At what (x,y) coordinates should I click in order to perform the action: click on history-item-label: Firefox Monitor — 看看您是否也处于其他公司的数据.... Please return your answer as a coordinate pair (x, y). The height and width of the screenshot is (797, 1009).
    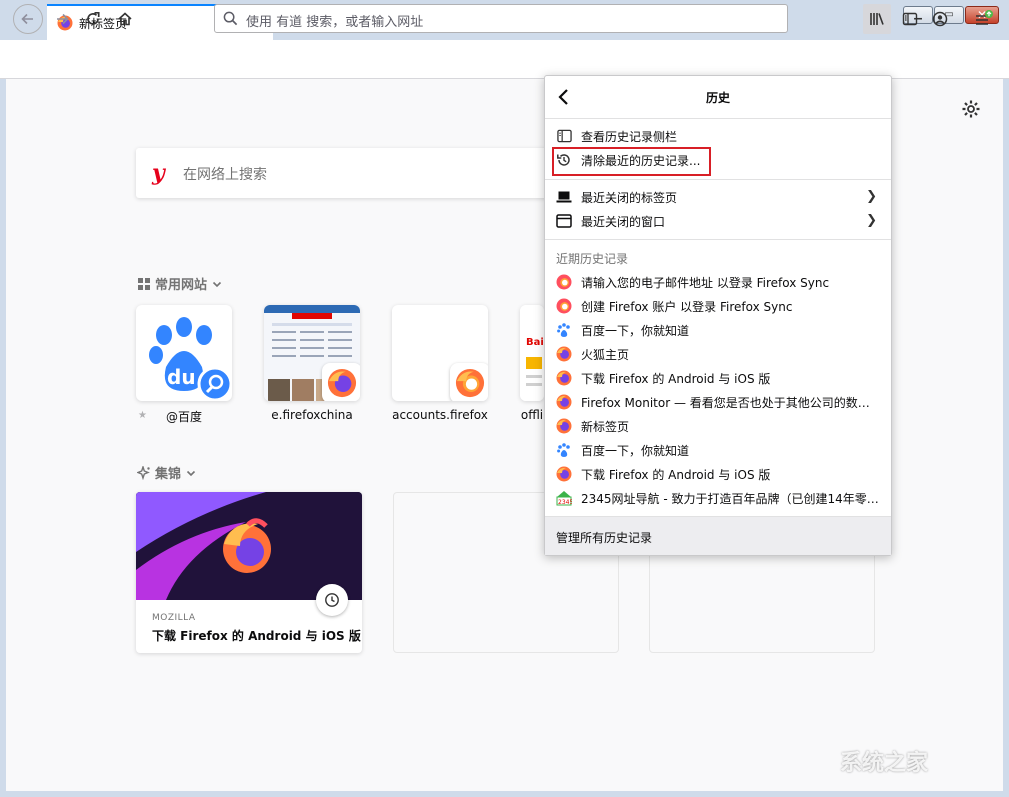
    Looking at the image, I should click on (731, 402).